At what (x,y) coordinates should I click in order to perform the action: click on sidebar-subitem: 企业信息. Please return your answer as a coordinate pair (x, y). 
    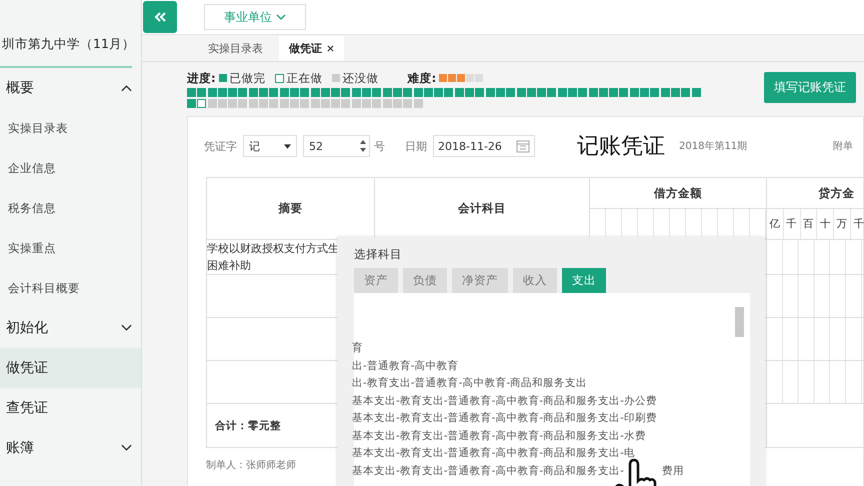
    Looking at the image, I should click on (70, 168).